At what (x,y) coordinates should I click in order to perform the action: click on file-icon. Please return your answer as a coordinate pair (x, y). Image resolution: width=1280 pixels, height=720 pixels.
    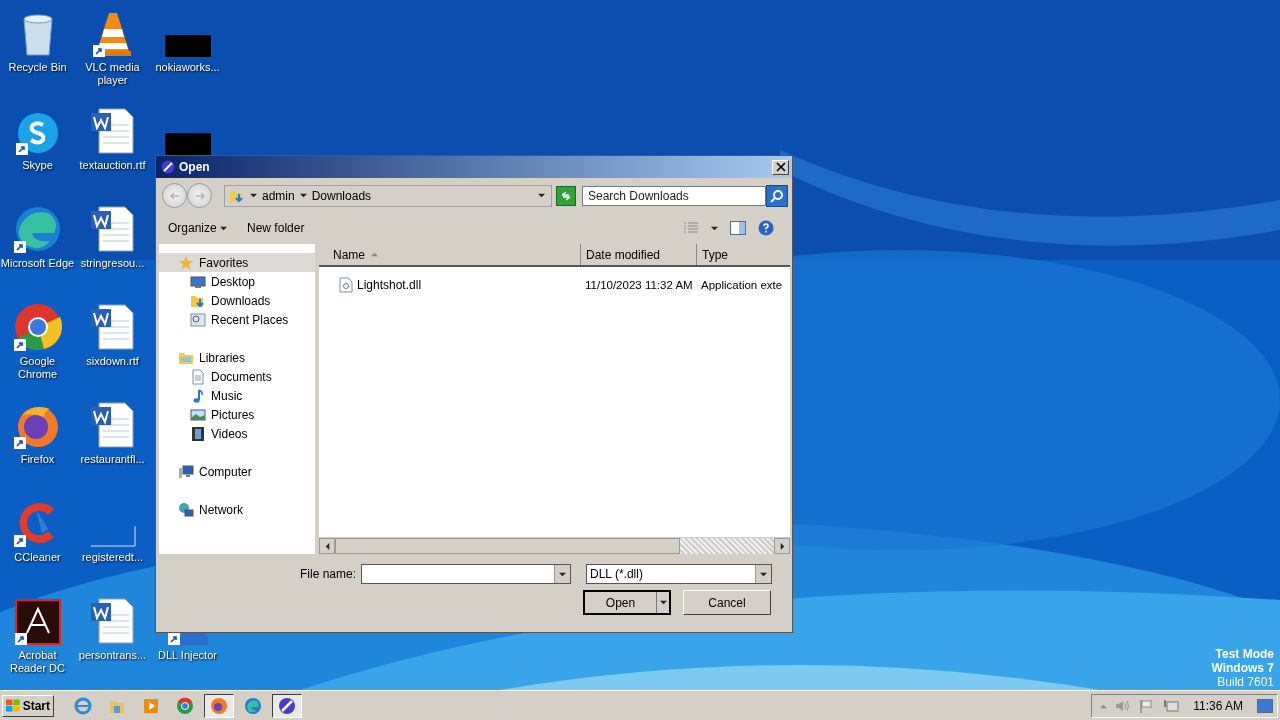
    Looking at the image, I should click on (346, 285).